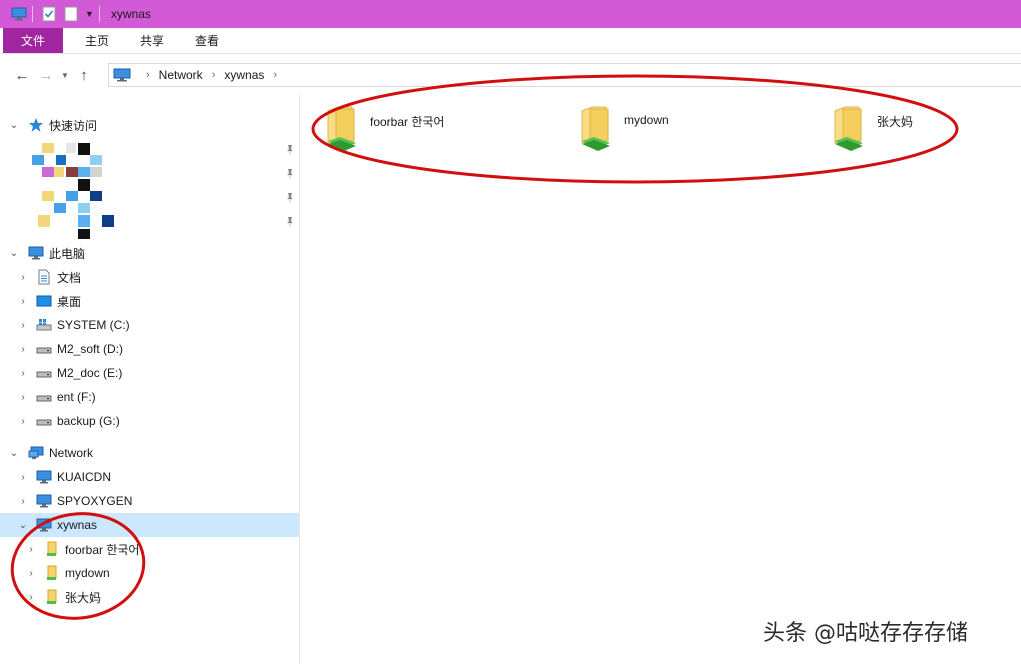  What do you see at coordinates (97, 40) in the screenshot?
I see `tab-home: 主页` at bounding box center [97, 40].